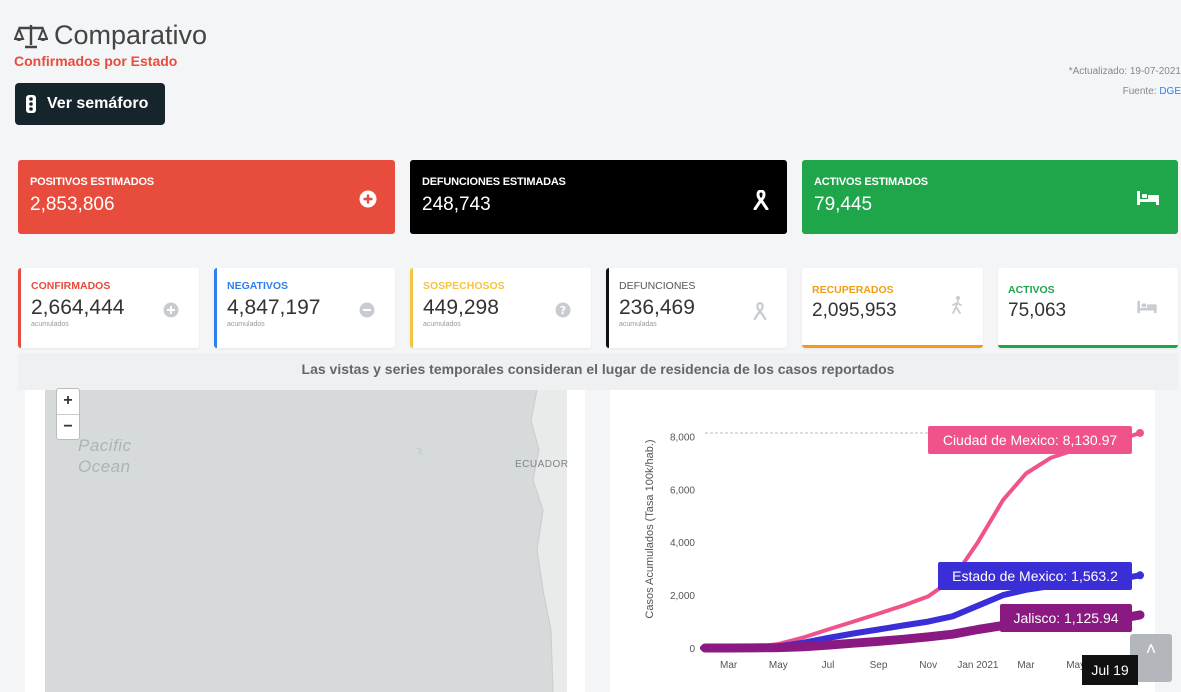  I want to click on balance-scale-icon, so click(31, 36).